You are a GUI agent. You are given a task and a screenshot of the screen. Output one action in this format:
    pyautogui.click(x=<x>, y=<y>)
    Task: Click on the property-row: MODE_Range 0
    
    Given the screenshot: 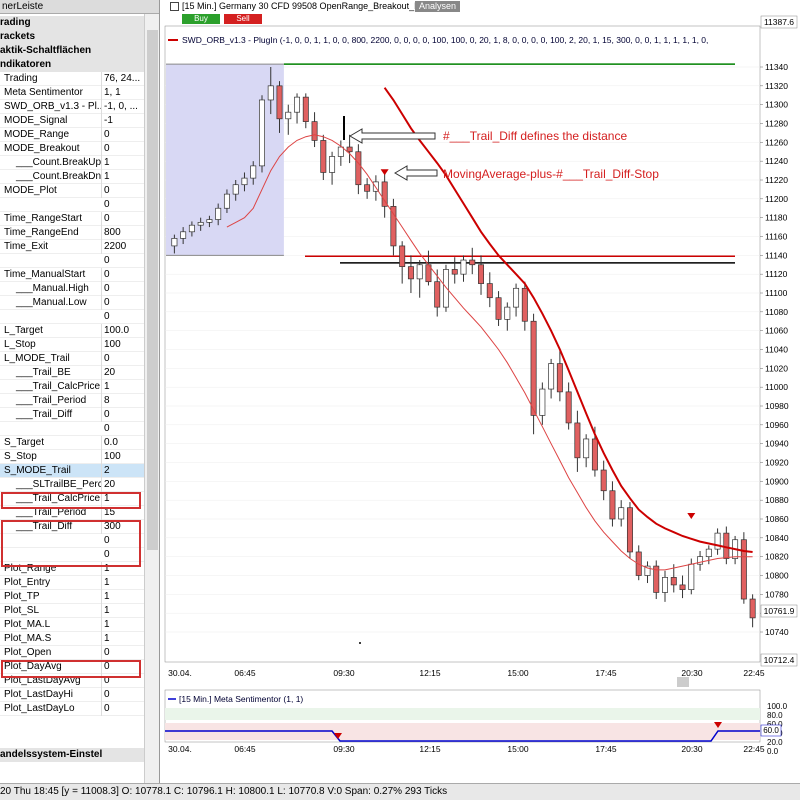 What is the action you would take?
    pyautogui.click(x=72, y=135)
    